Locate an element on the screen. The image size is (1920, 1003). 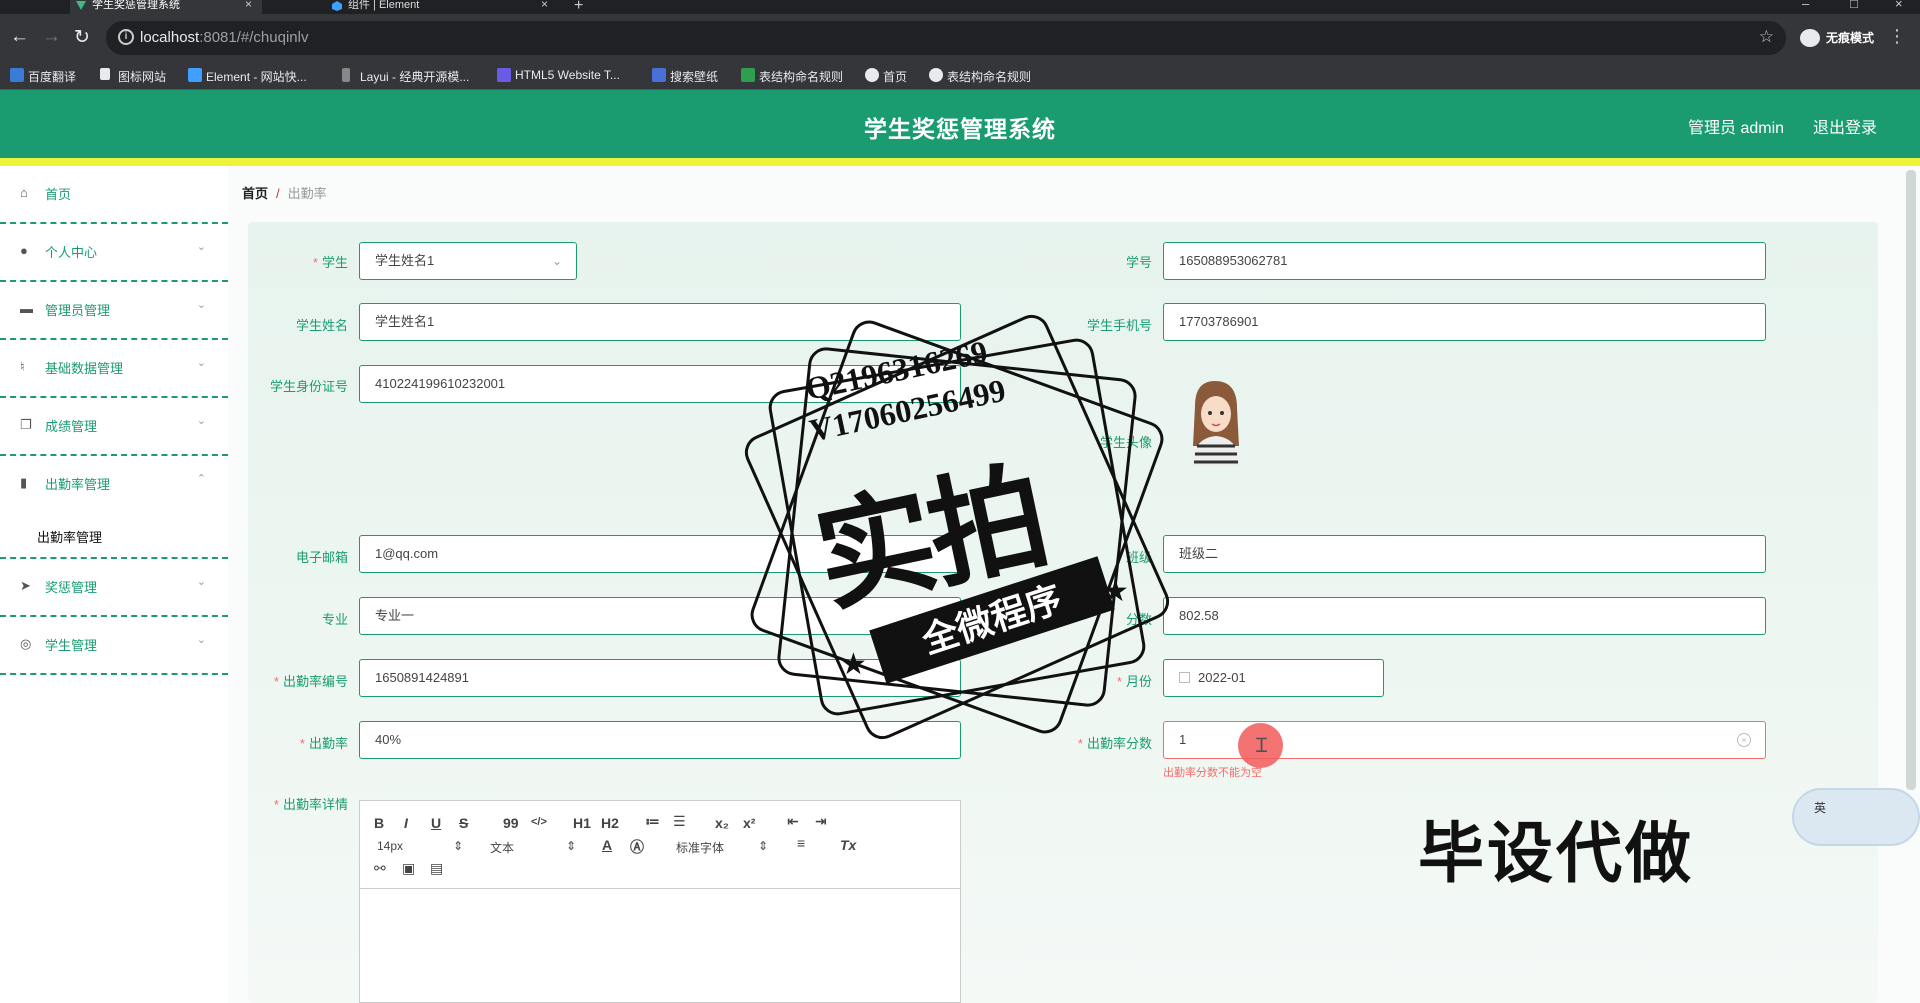
app-header: 学生奖惩管理系统 管理员 admin 退出登录 is located at coordinates (960, 124).